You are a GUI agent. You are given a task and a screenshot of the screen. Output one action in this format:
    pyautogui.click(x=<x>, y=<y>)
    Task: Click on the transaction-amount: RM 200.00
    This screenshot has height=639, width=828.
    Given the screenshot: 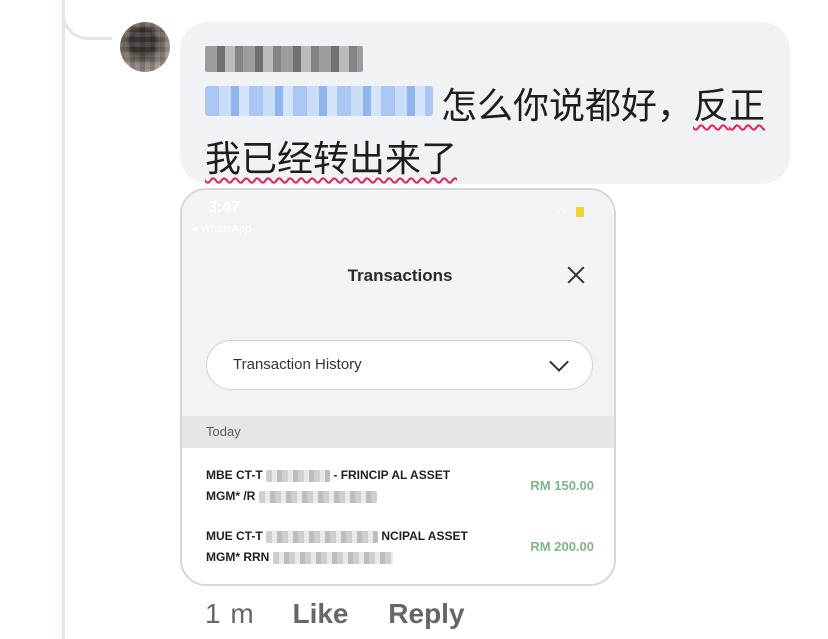 What is the action you would take?
    pyautogui.click(x=562, y=546)
    